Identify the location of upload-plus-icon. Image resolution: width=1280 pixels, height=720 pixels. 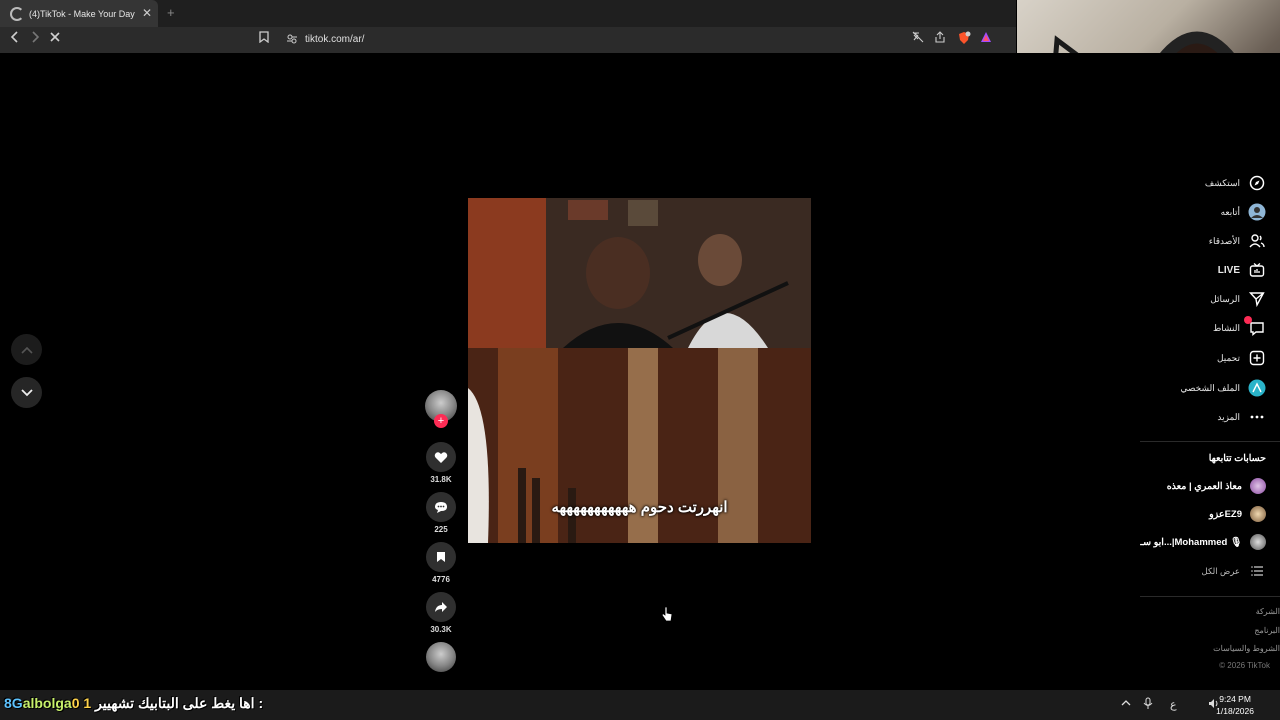
(1257, 358).